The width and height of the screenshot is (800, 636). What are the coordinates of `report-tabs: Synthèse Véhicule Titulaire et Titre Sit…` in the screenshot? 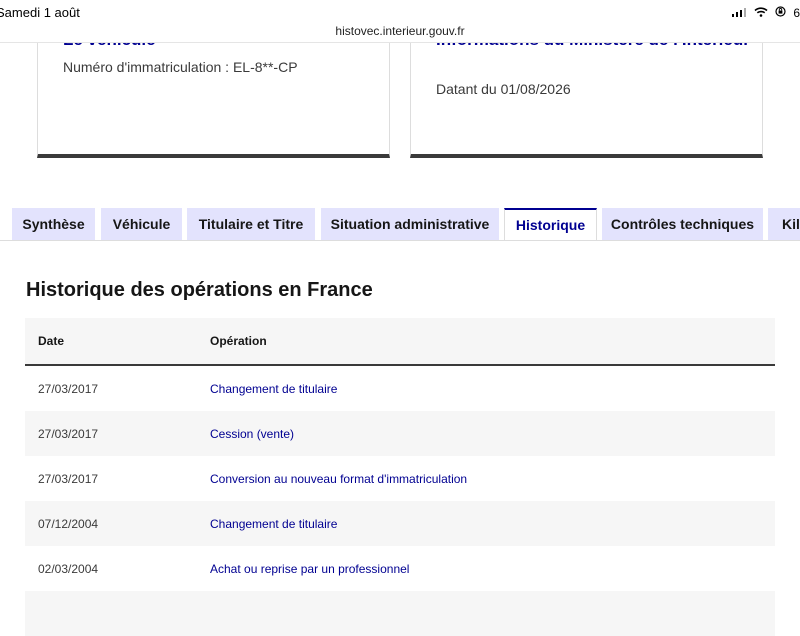 It's located at (400, 224).